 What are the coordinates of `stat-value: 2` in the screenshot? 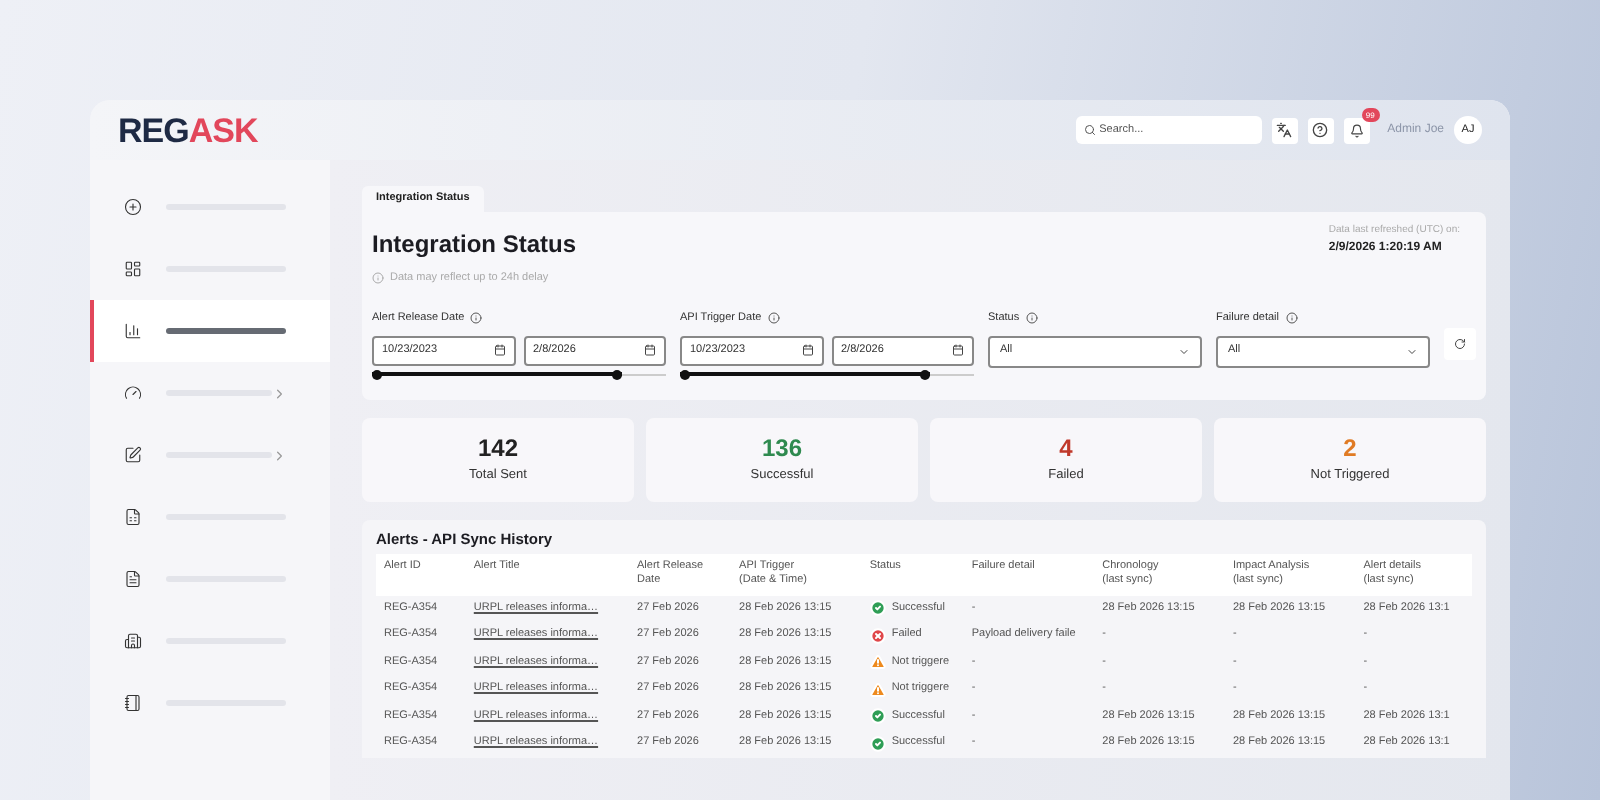 It's located at (1350, 447).